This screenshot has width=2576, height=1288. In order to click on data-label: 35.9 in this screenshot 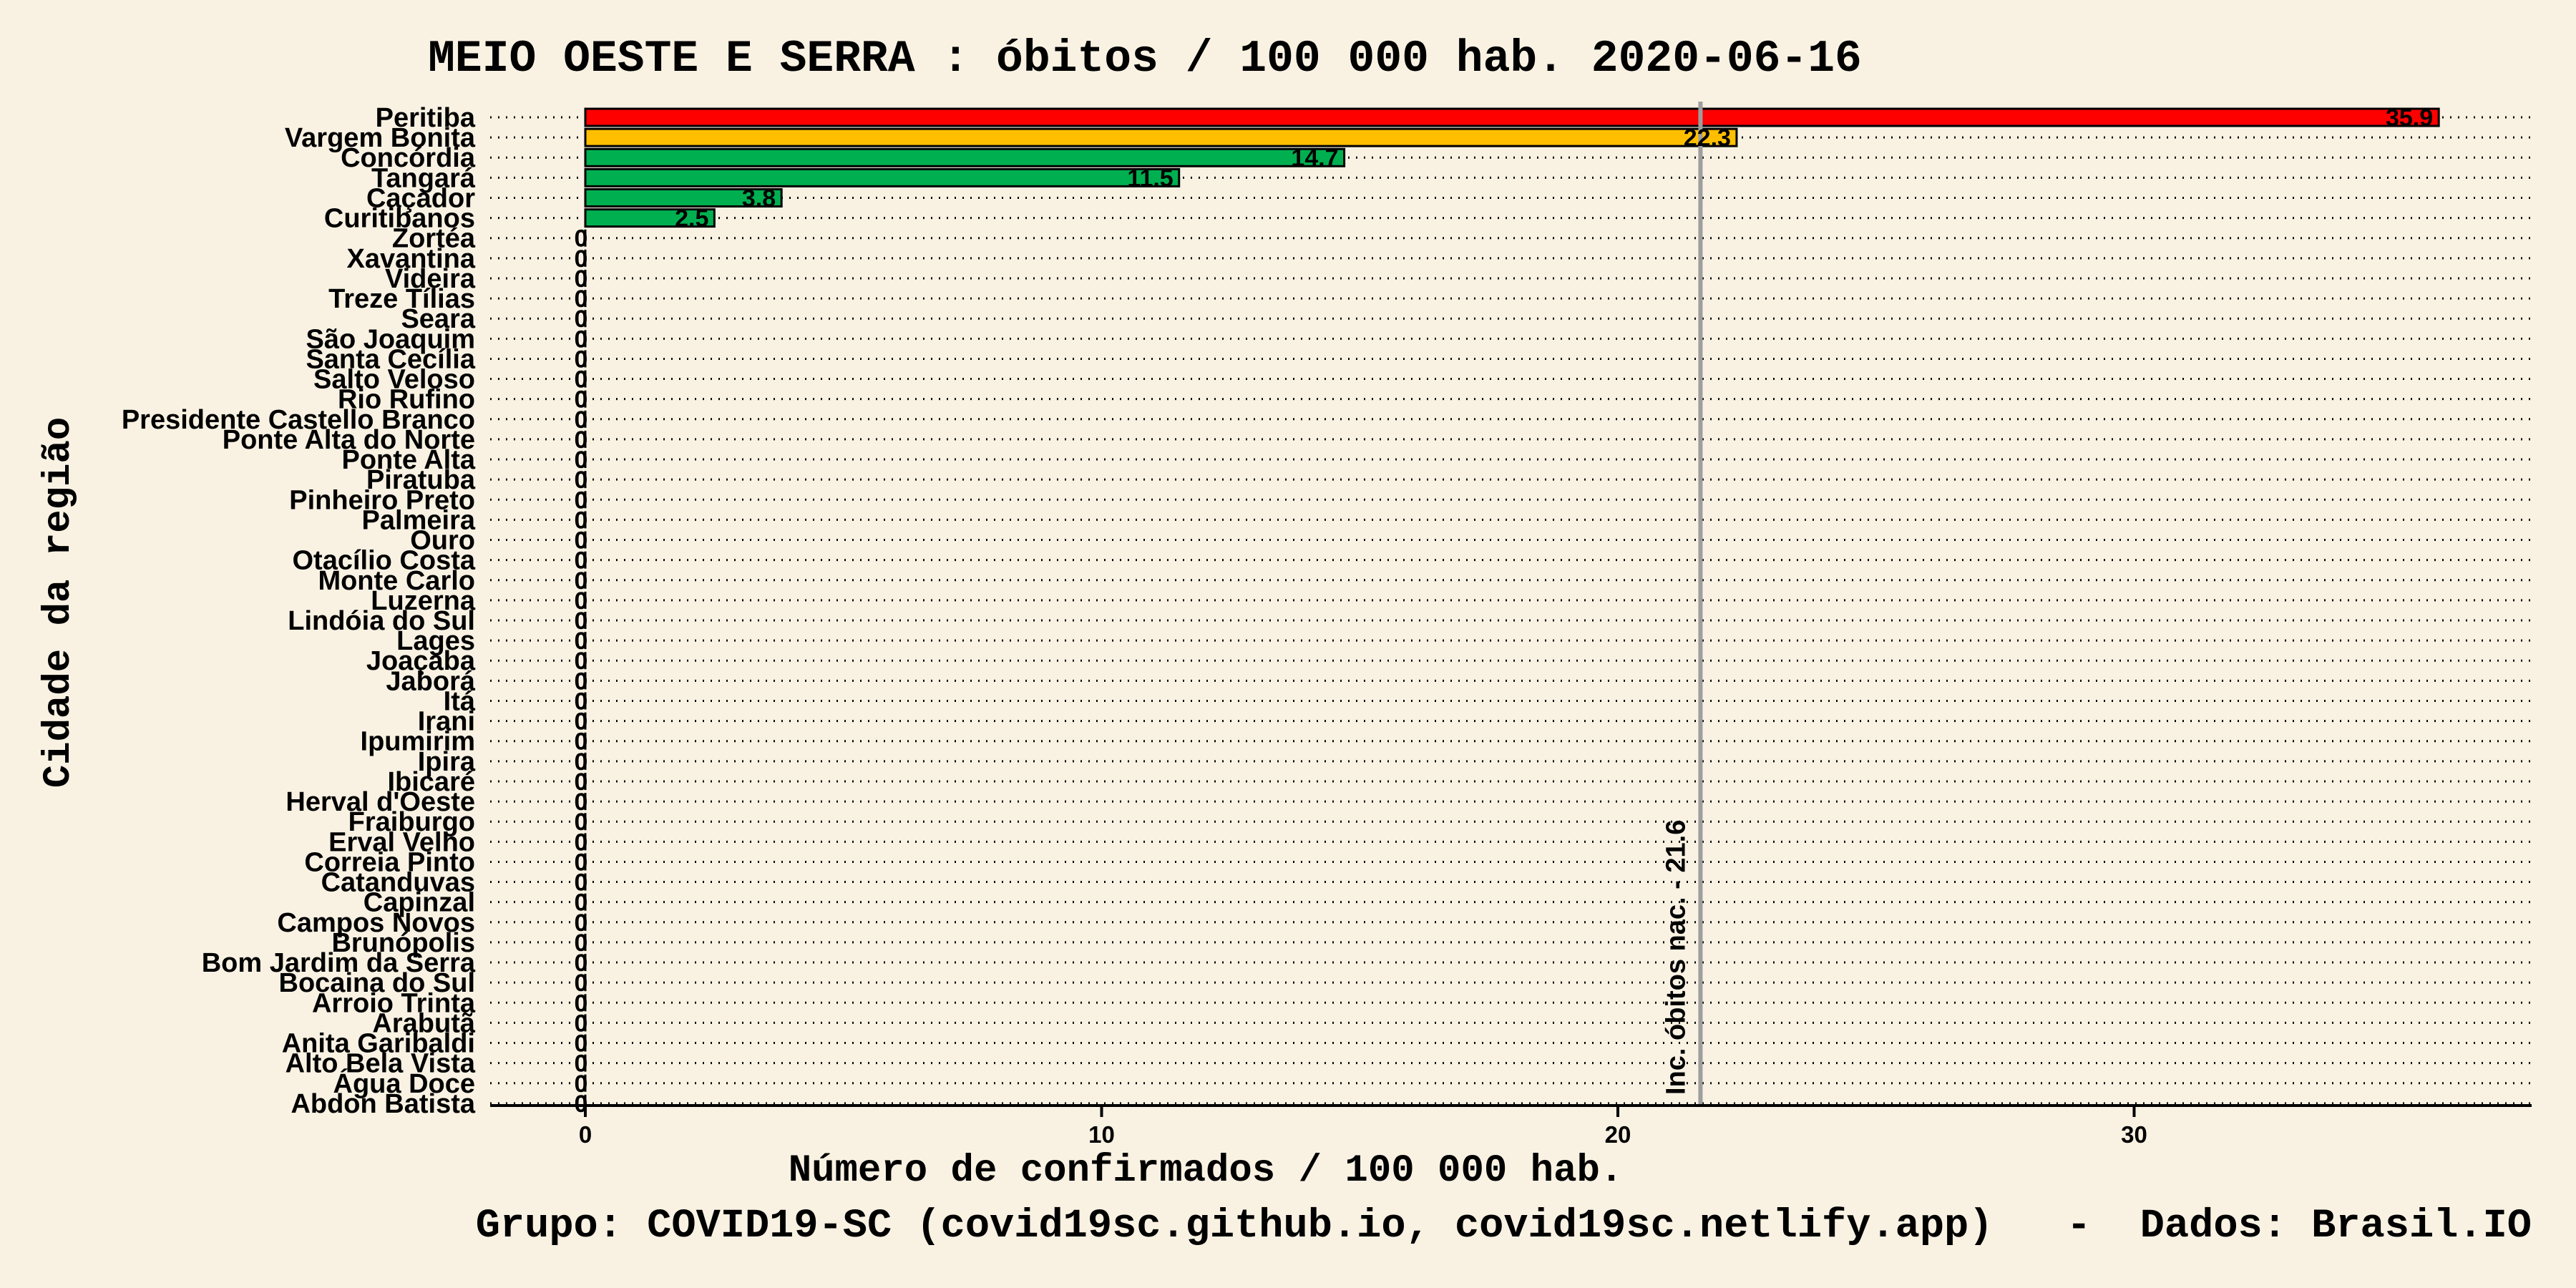, I will do `click(2409, 118)`.